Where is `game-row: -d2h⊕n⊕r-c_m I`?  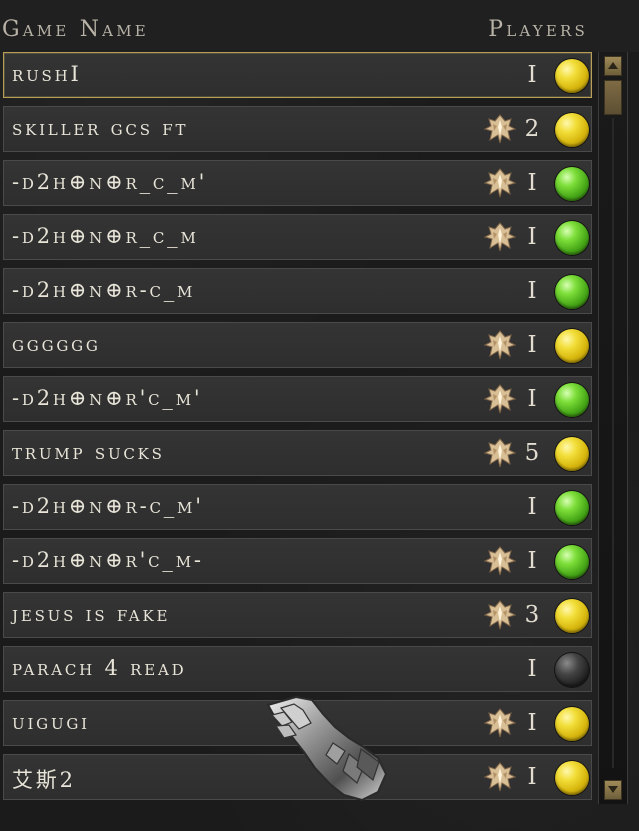
game-row: -d2h⊕n⊕r-c_m I is located at coordinates (297, 291).